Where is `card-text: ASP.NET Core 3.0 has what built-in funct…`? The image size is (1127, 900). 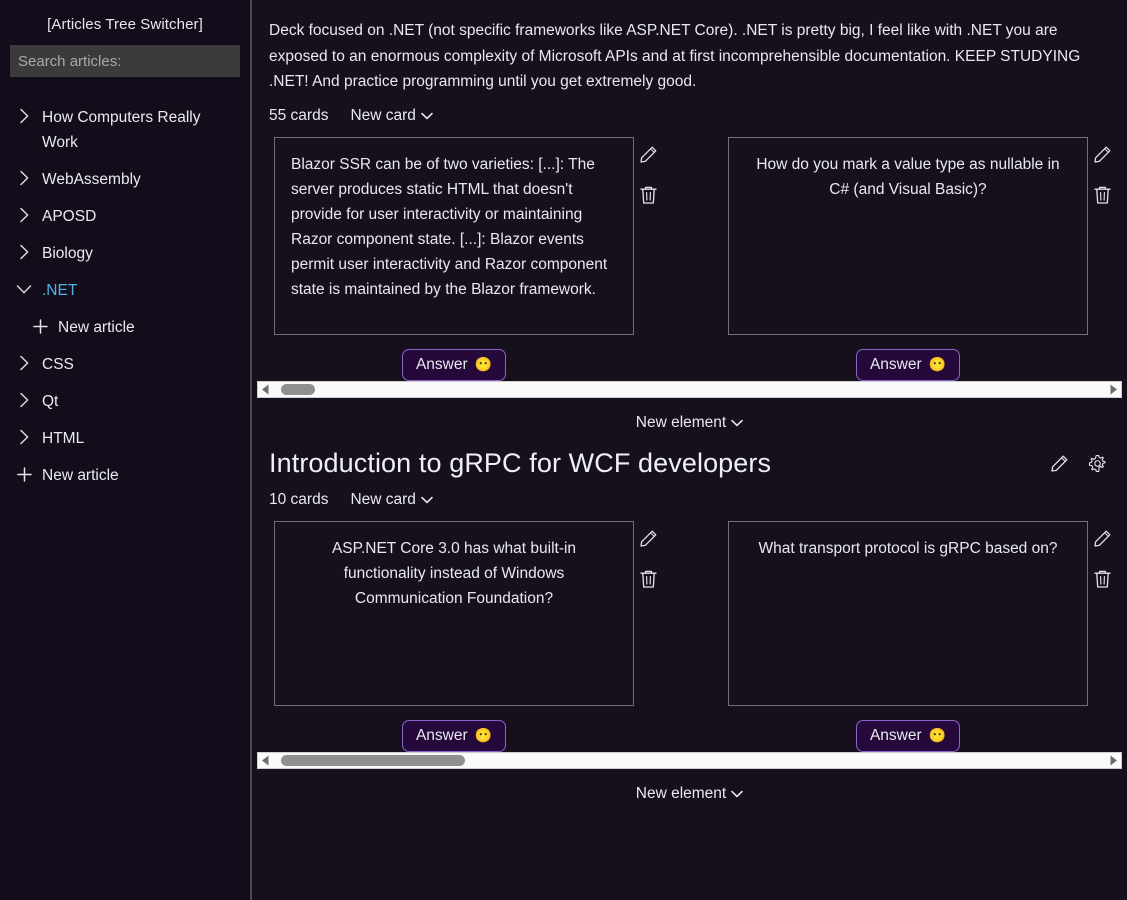
card-text: ASP.NET Core 3.0 has what built-in funct… is located at coordinates (454, 573).